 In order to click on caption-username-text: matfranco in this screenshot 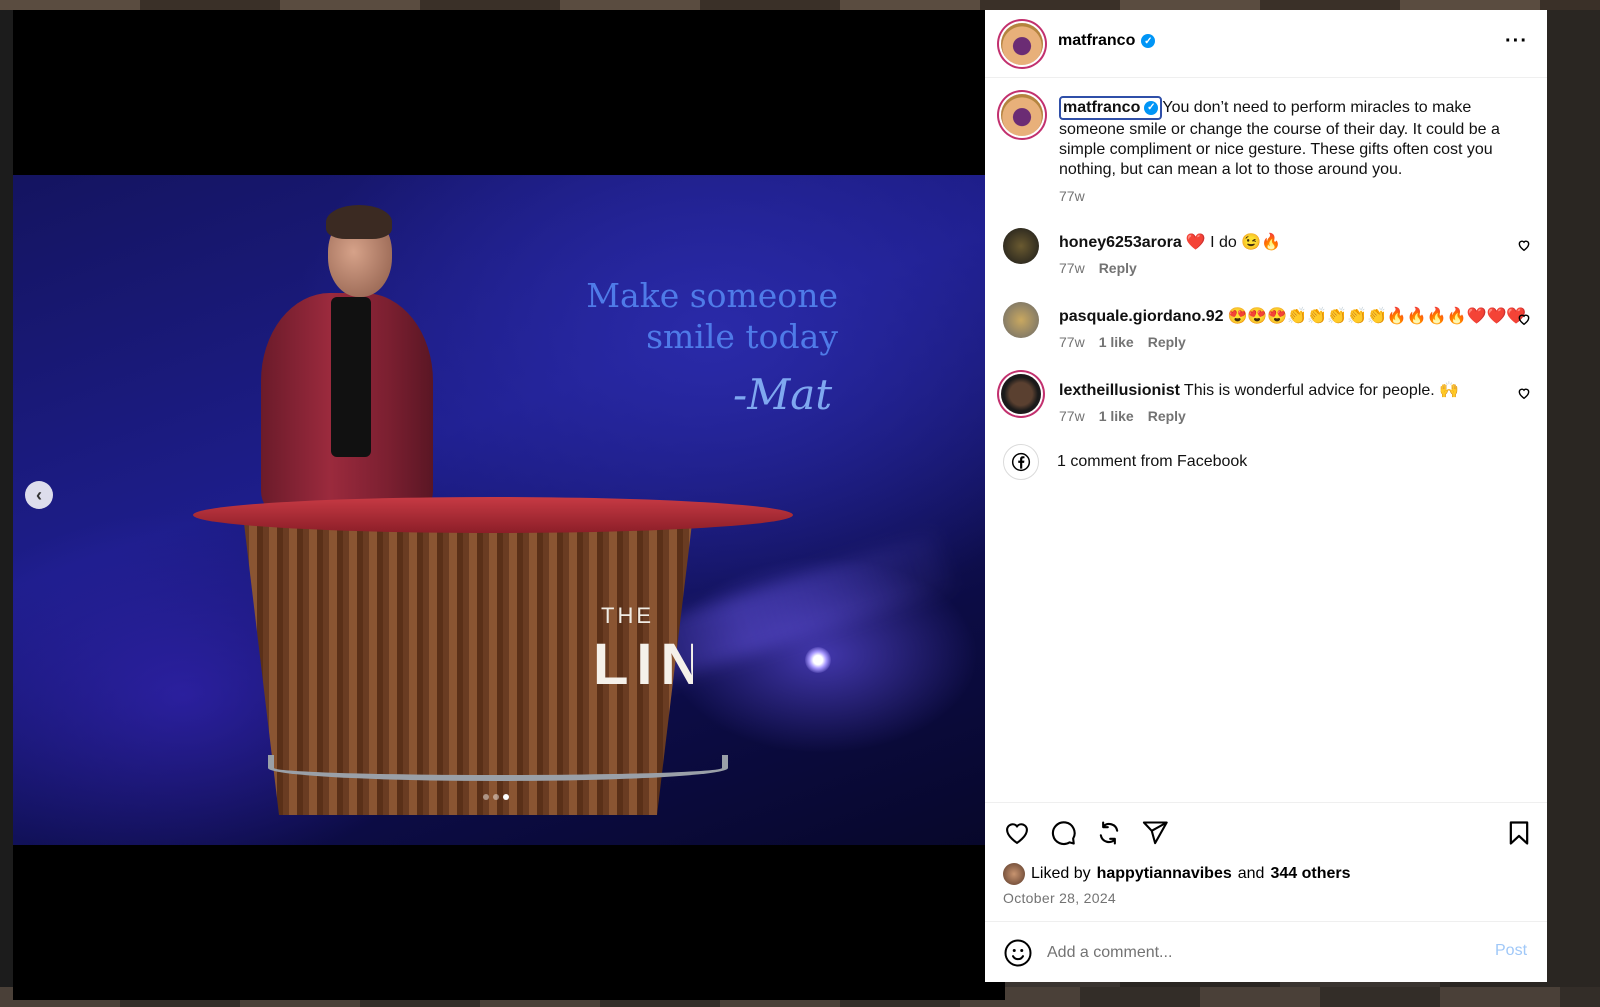, I will do `click(1102, 107)`.